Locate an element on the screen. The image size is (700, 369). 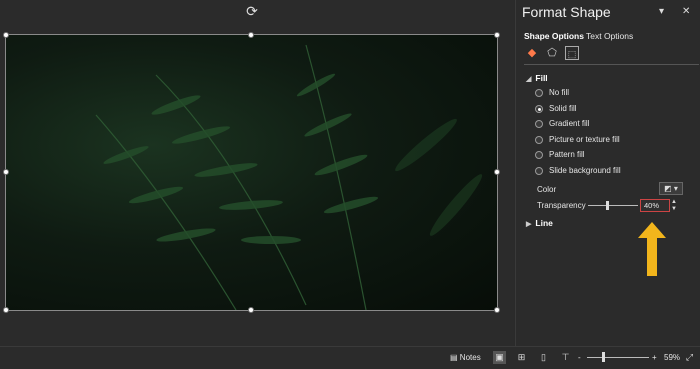
slide-show-icon: ⊤ is located at coordinates (565, 357).